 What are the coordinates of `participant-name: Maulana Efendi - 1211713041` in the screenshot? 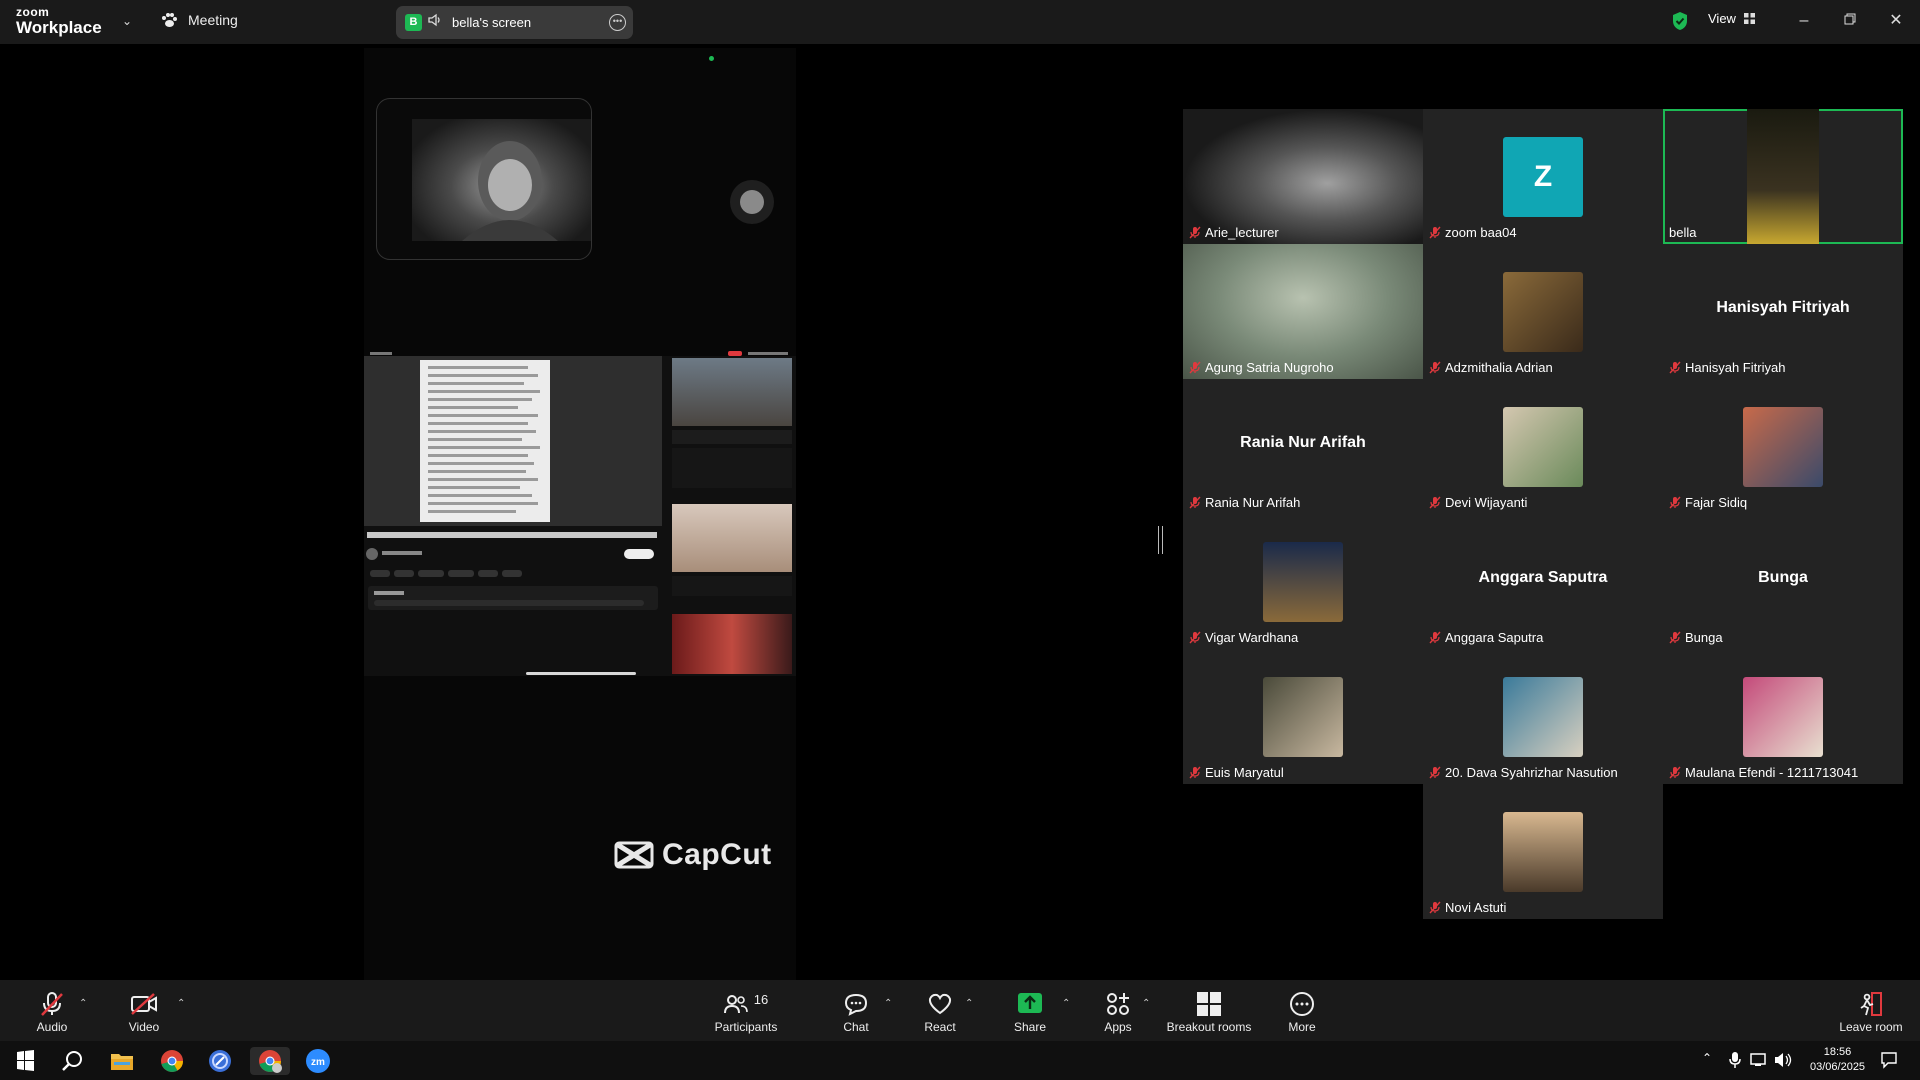 It's located at (1772, 772).